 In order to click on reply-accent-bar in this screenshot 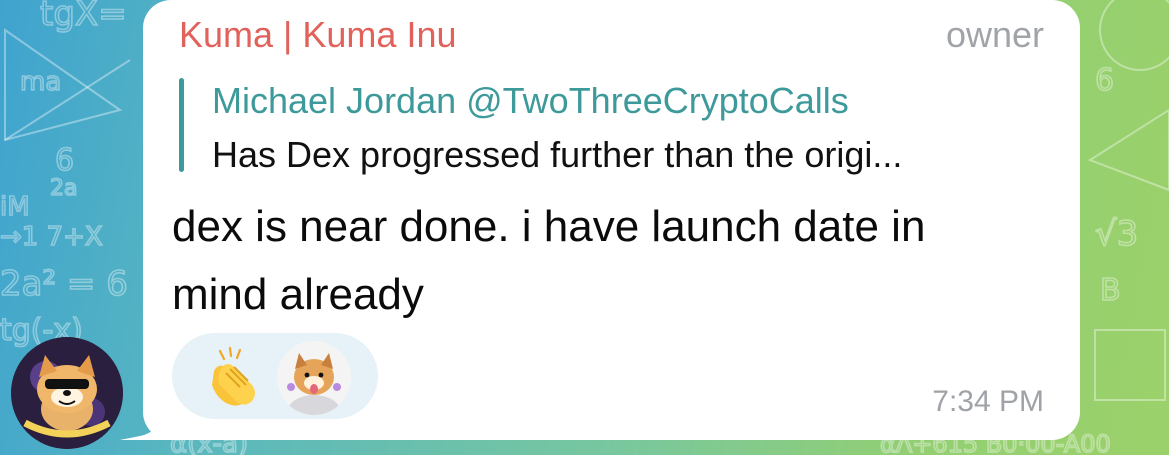, I will do `click(181, 125)`.